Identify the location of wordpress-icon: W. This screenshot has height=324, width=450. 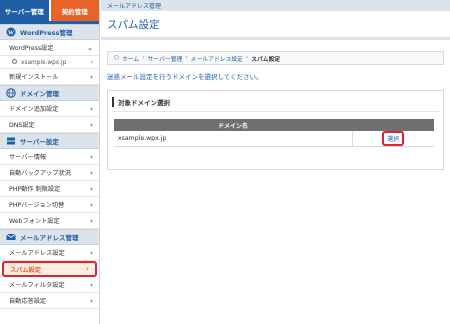
(11, 32).